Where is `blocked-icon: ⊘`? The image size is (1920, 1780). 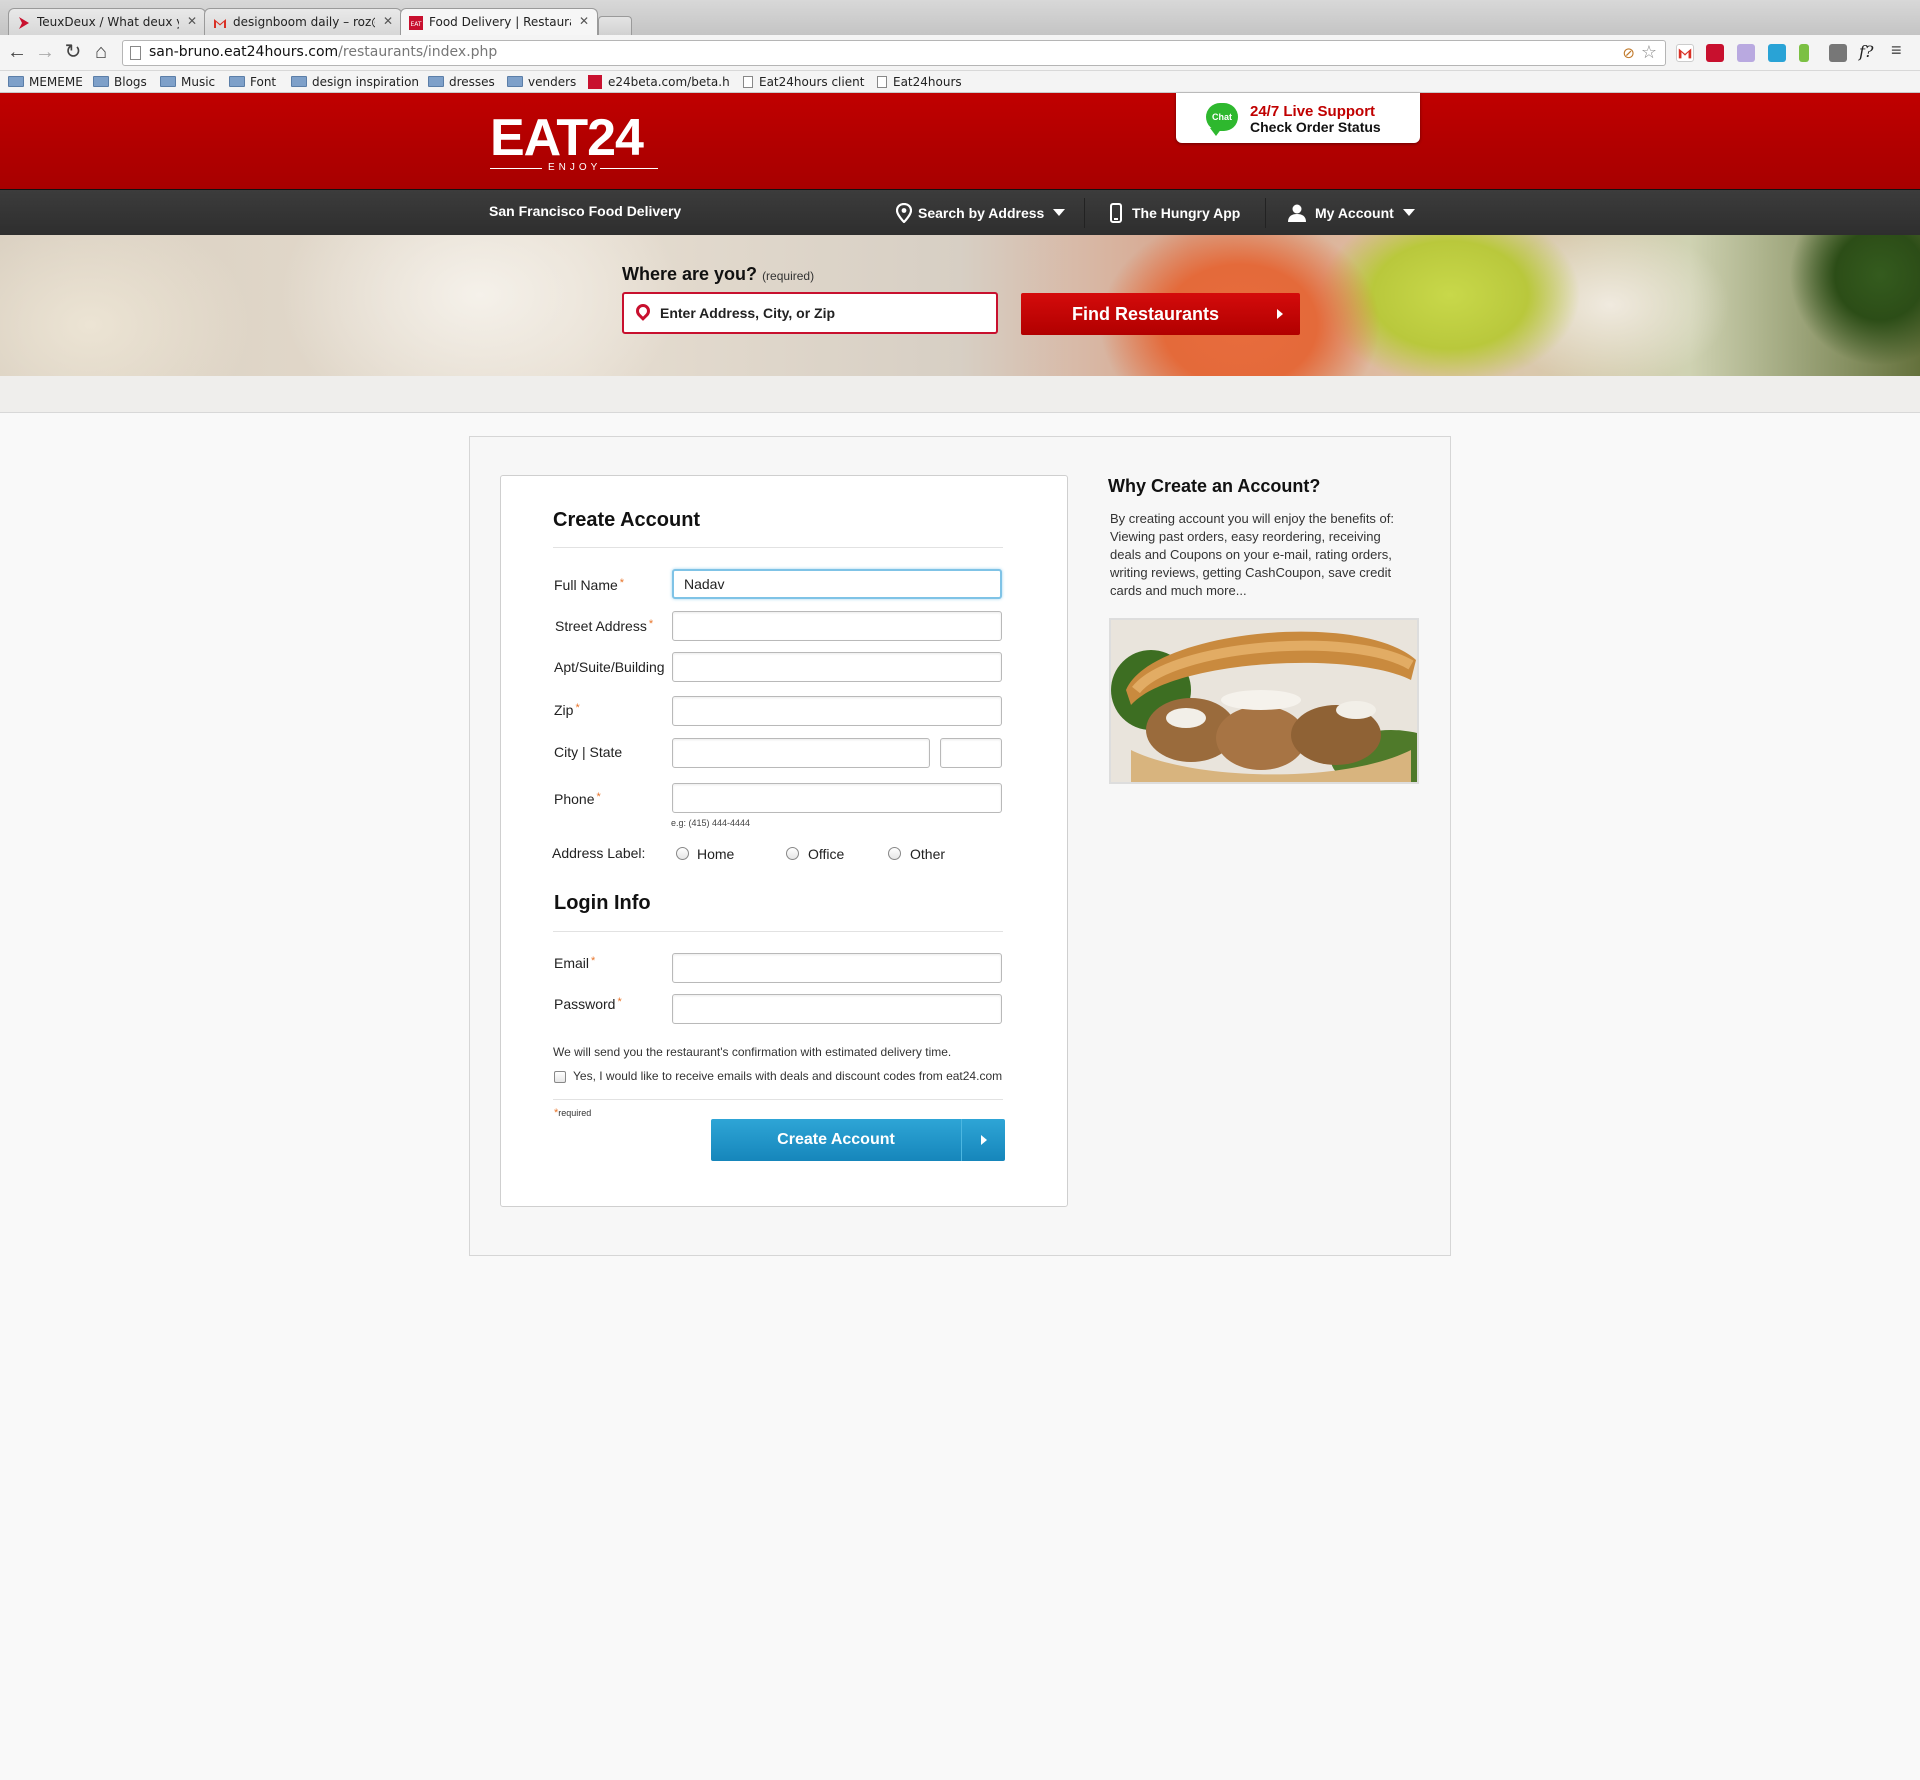
blocked-icon: ⊘ is located at coordinates (1628, 53).